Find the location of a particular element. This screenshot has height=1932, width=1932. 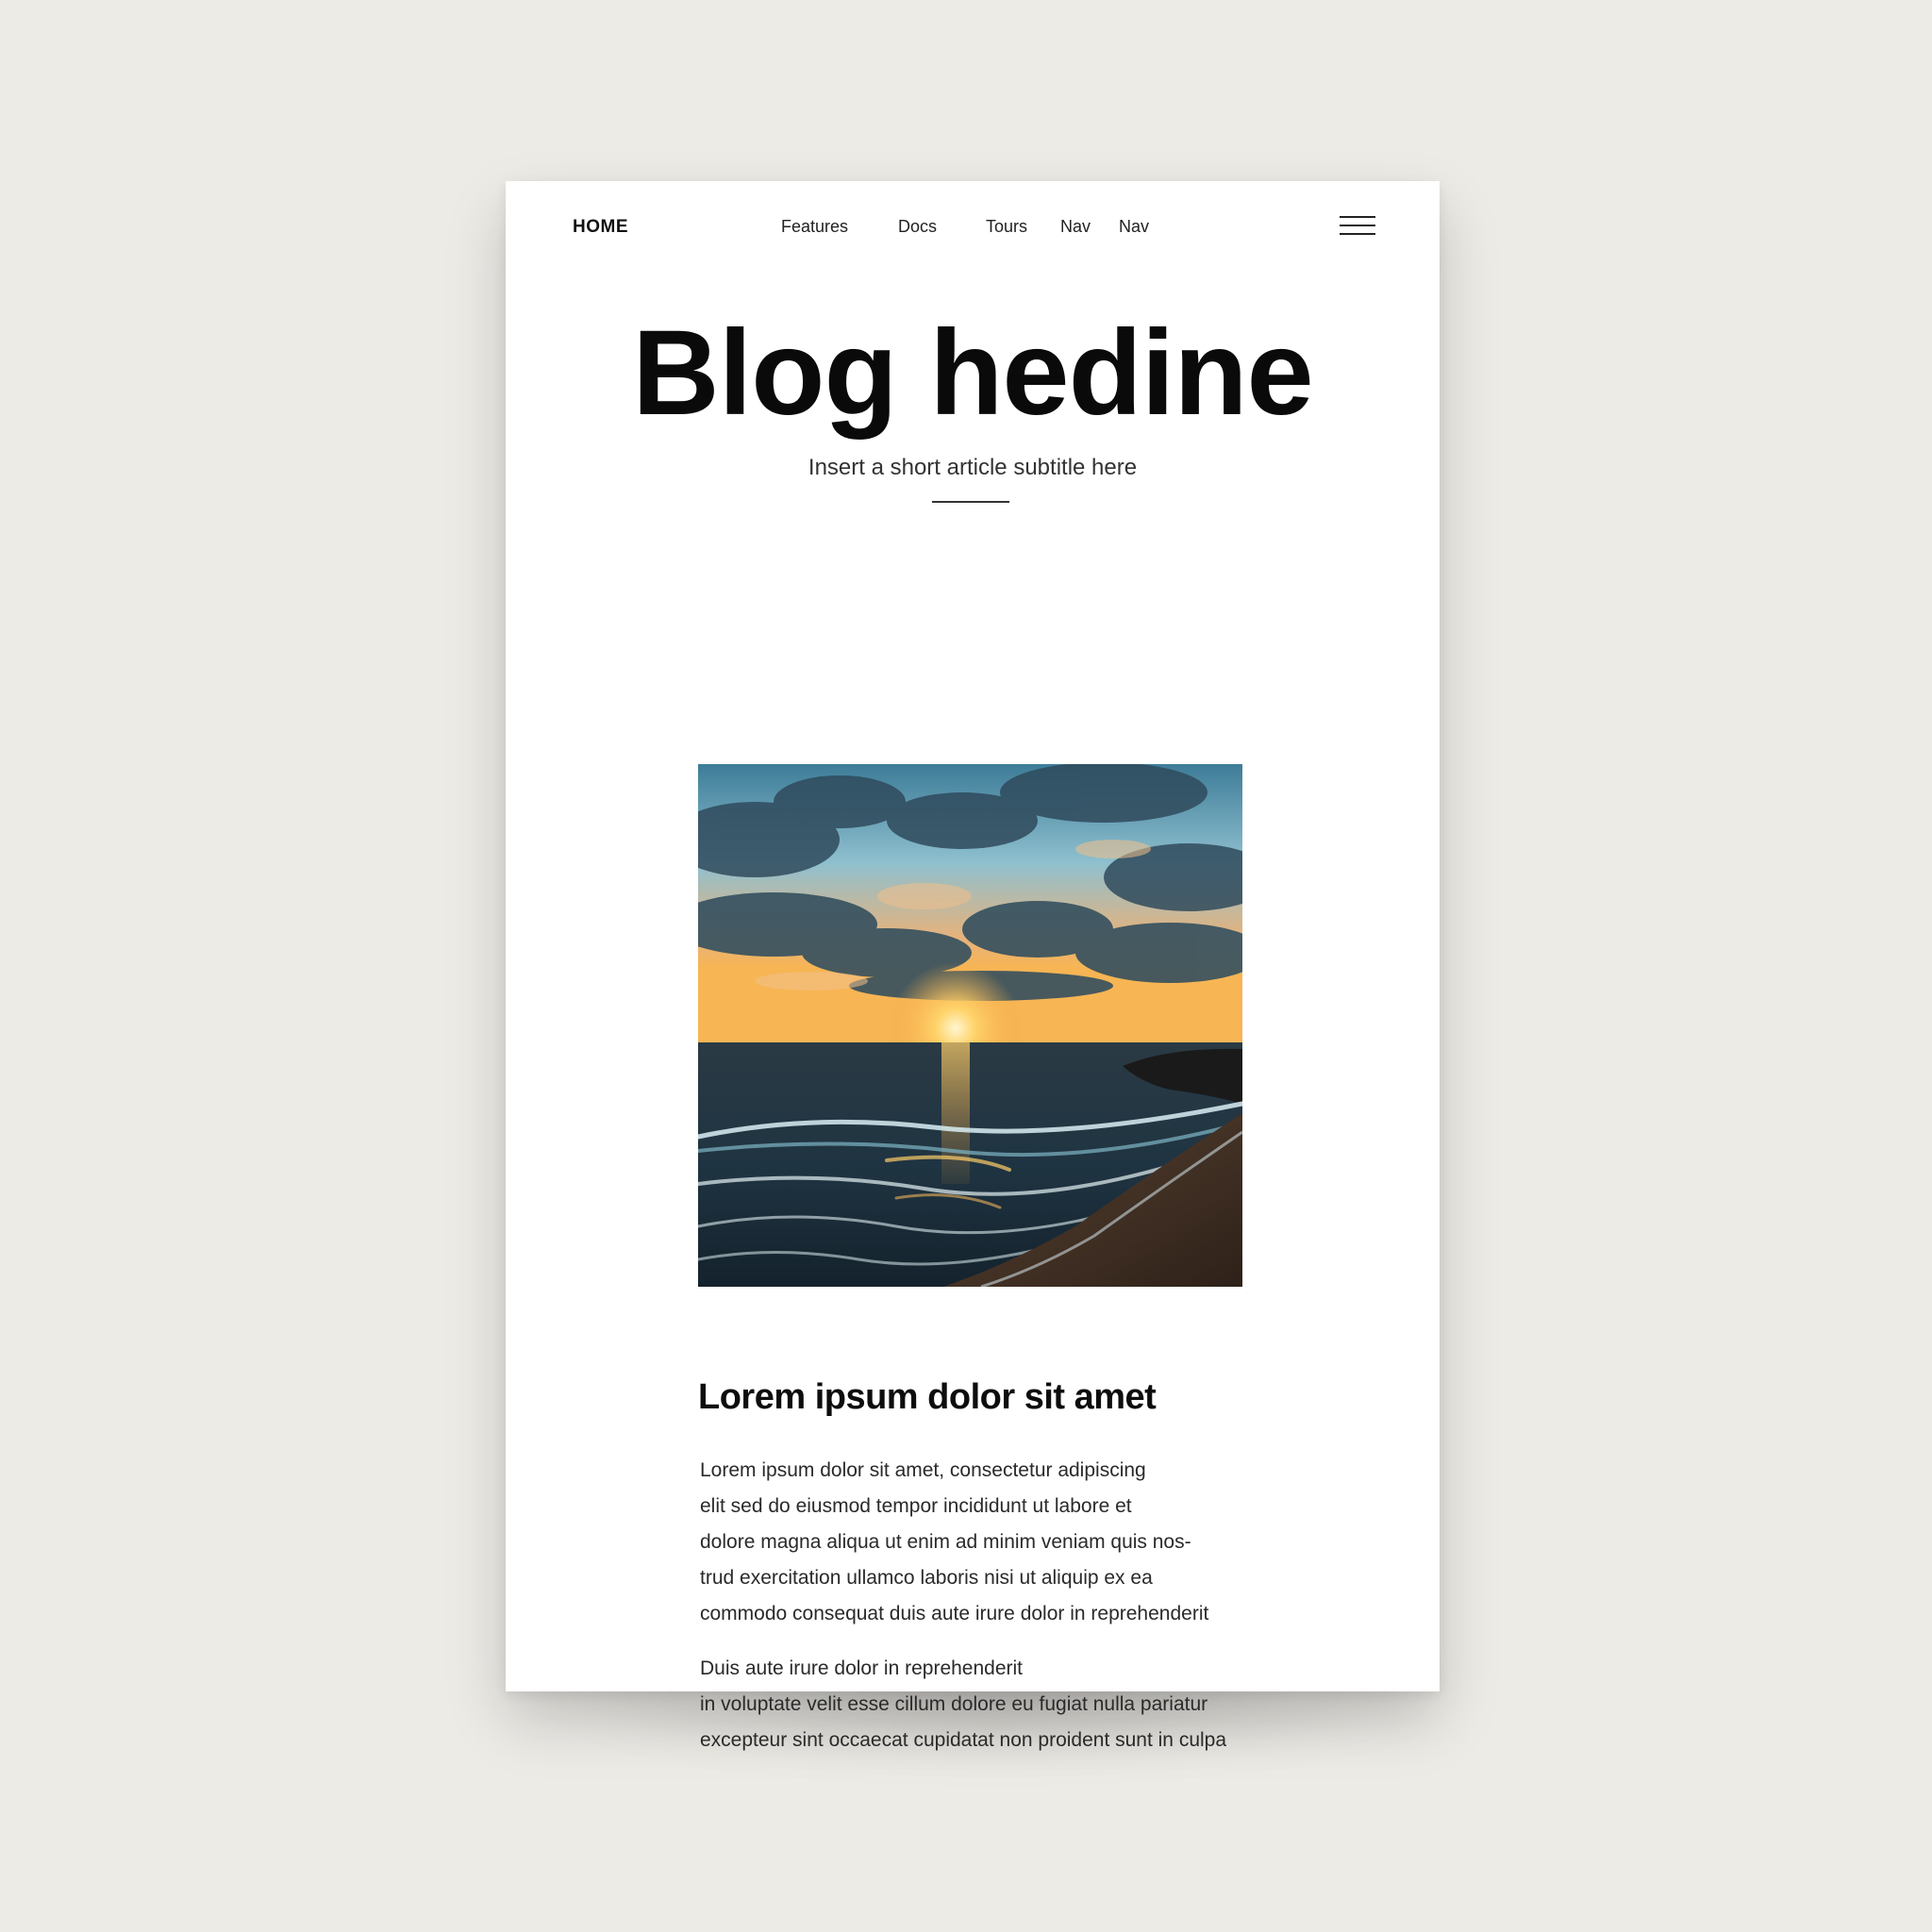

hamburger-menu-icon is located at coordinates (1358, 227).